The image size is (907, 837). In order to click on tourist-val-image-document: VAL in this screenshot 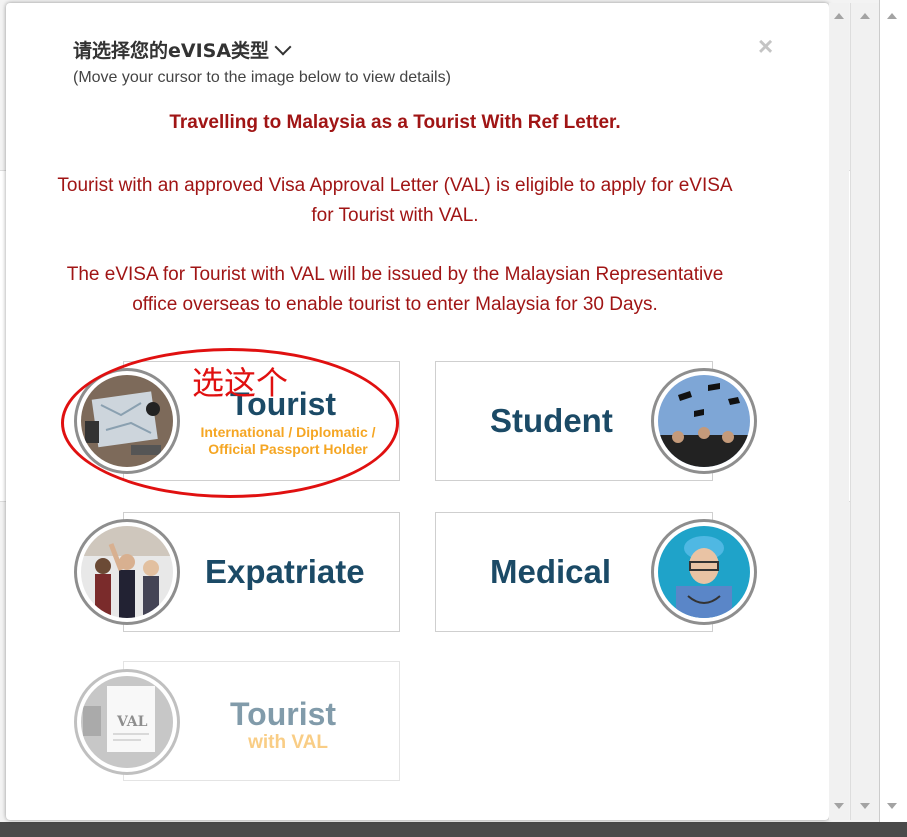, I will do `click(127, 722)`.